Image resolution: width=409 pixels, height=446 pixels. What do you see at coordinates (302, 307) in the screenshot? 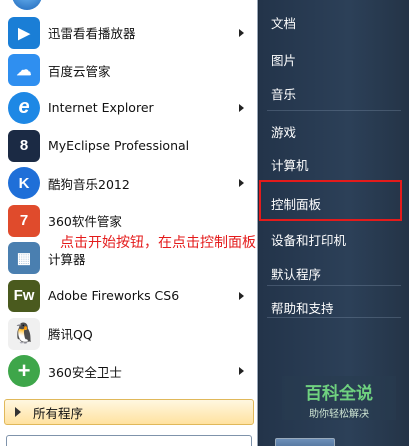
I see `places-item: 帮助和支持` at bounding box center [302, 307].